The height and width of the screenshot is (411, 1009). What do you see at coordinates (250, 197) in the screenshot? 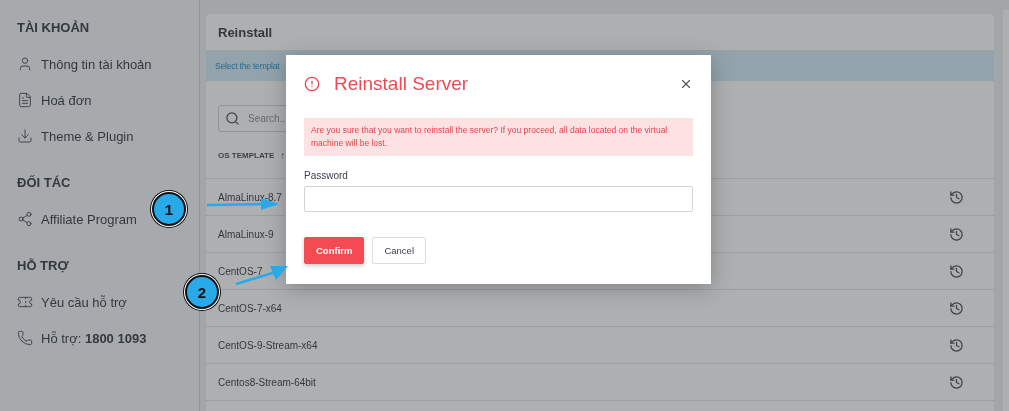
I see `table-cell: AlmaLinux-8.7` at bounding box center [250, 197].